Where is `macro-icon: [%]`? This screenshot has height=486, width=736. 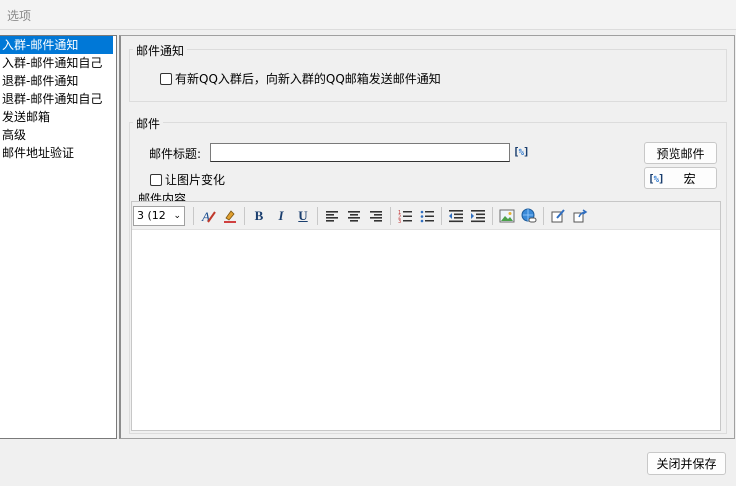
macro-icon: [%] is located at coordinates (656, 178).